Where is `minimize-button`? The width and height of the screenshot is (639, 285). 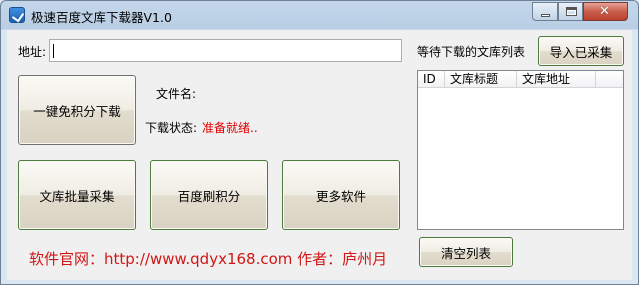 minimize-button is located at coordinates (545, 11).